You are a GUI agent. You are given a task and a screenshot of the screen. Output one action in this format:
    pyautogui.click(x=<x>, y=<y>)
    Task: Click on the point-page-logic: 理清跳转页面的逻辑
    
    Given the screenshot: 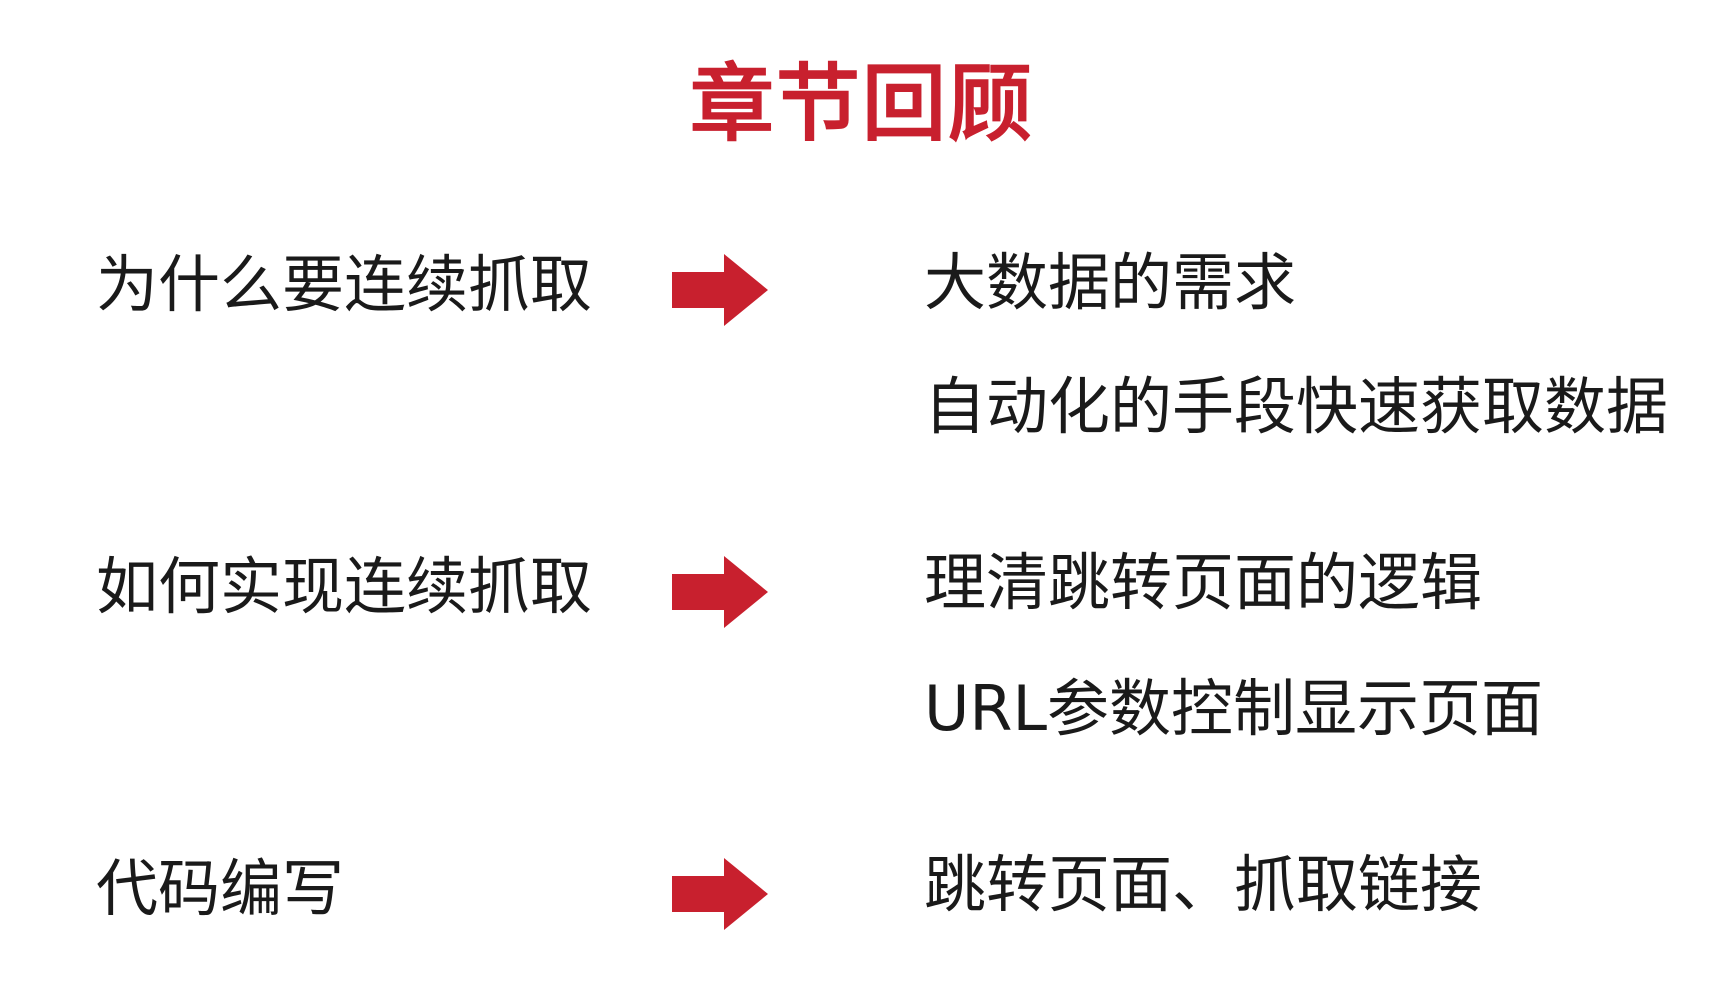 What is the action you would take?
    pyautogui.click(x=1203, y=582)
    